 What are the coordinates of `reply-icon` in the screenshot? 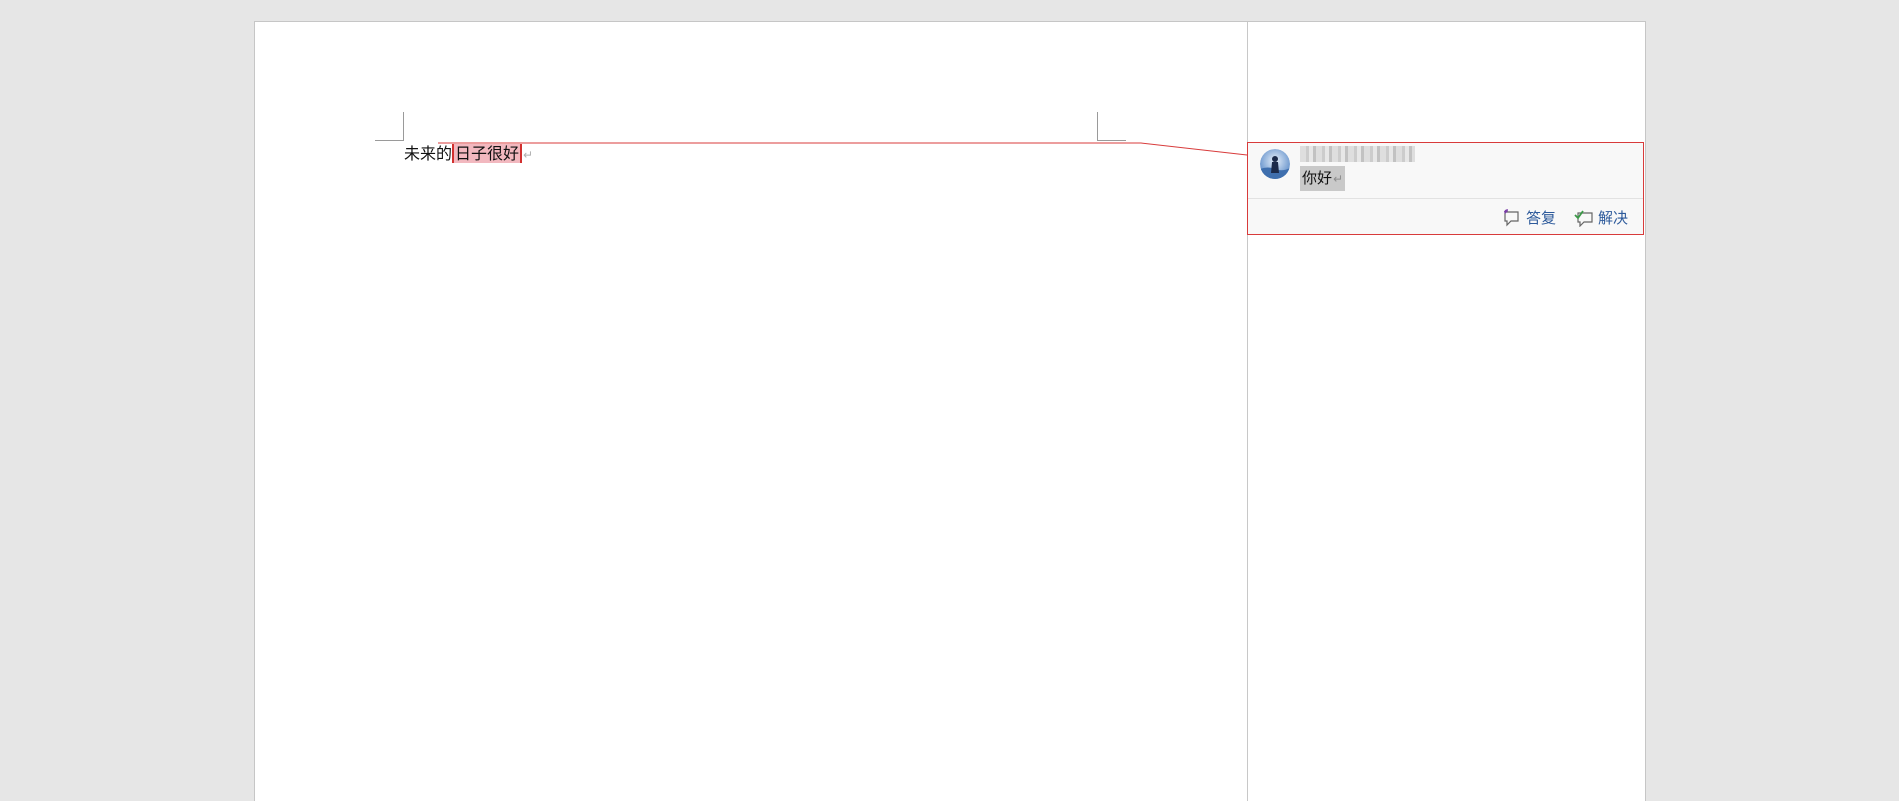 It's located at (1512, 217).